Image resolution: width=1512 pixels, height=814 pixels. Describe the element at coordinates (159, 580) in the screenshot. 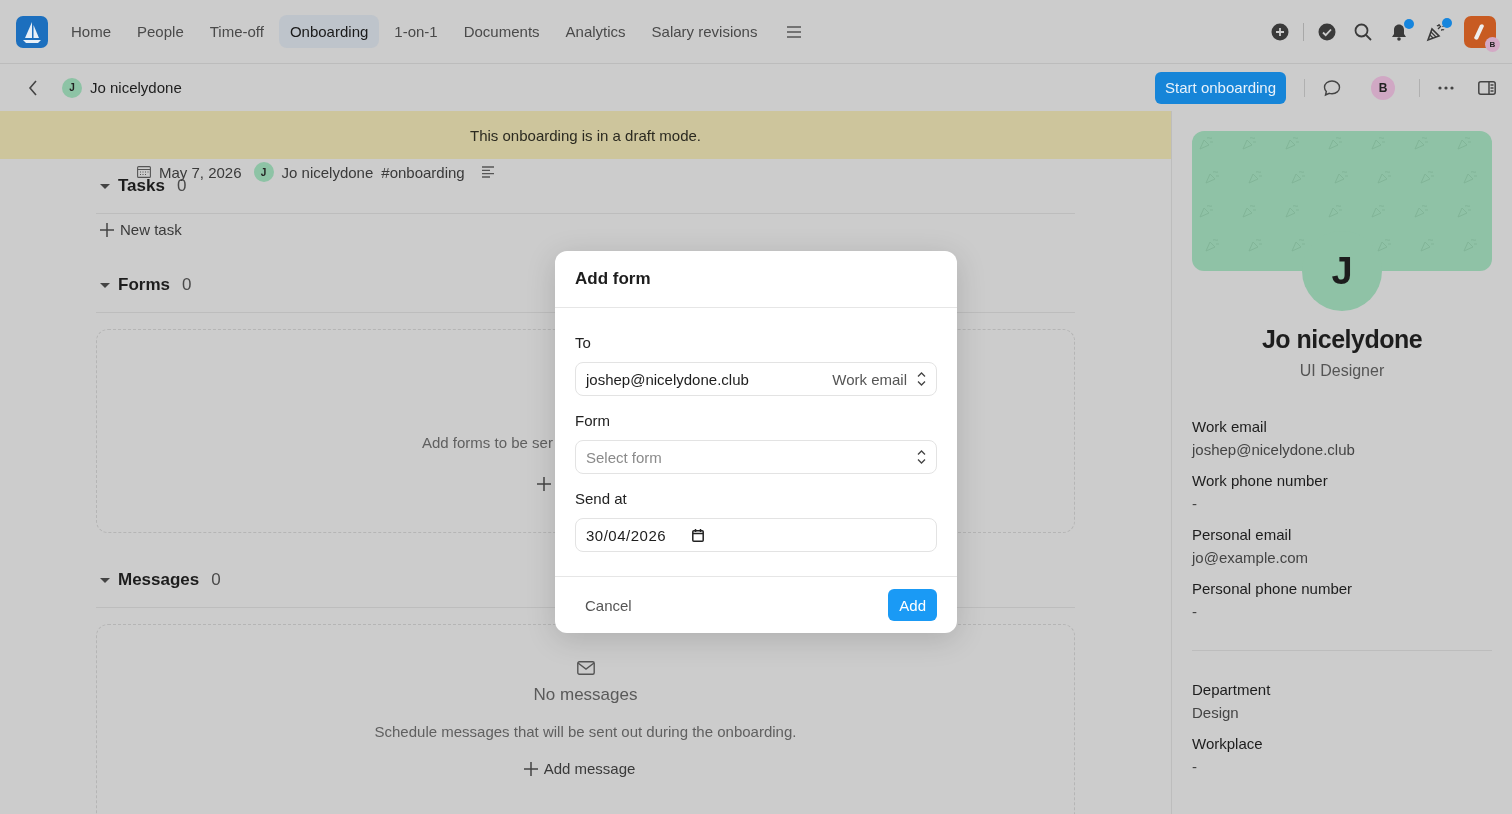

I see `section-title: Messages` at that location.